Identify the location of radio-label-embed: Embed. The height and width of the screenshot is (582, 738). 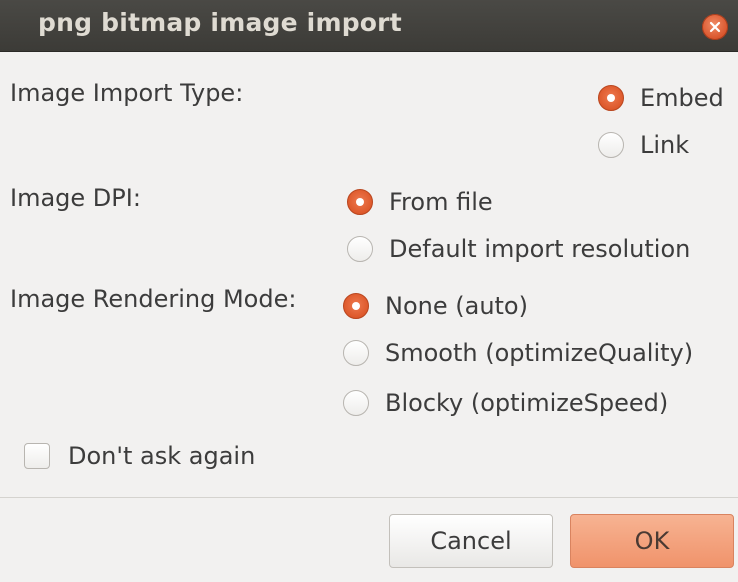
(682, 98).